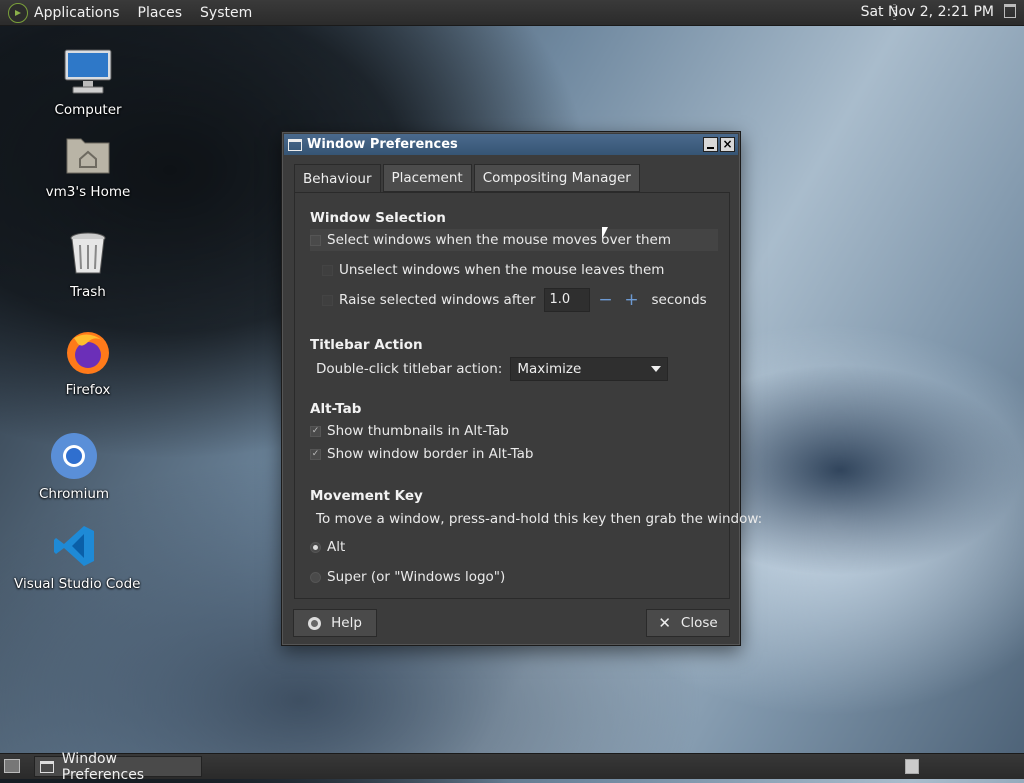 The image size is (1024, 783). I want to click on desktop-icon-chromium: Chromium, so click(74, 466).